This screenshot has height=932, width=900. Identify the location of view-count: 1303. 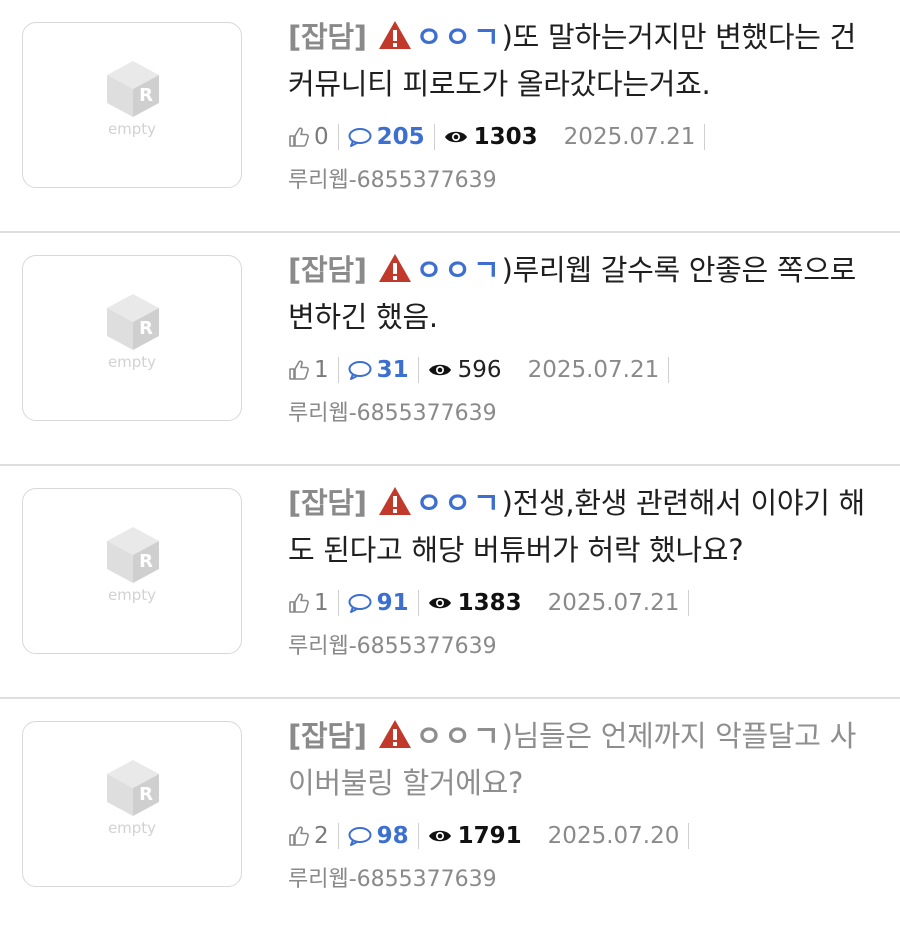
(491, 137).